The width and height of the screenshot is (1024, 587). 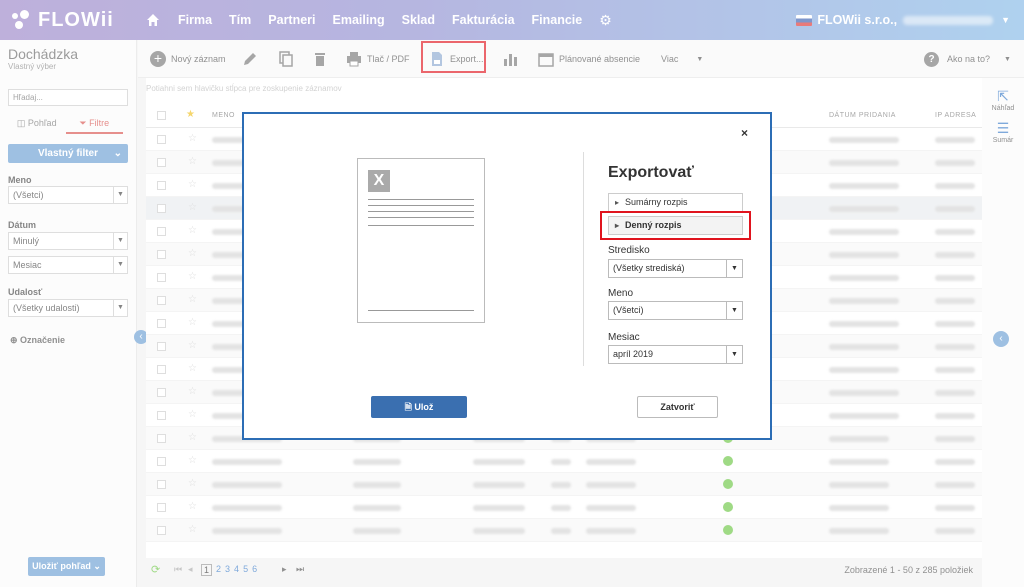 What do you see at coordinates (744, 133) in the screenshot?
I see `close-icon: ×` at bounding box center [744, 133].